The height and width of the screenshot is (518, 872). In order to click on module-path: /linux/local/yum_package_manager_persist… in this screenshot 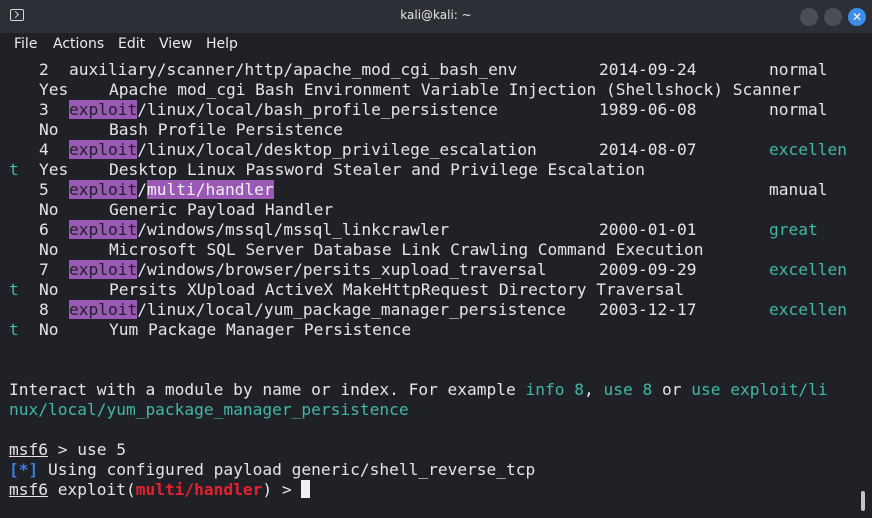, I will do `click(352, 309)`.